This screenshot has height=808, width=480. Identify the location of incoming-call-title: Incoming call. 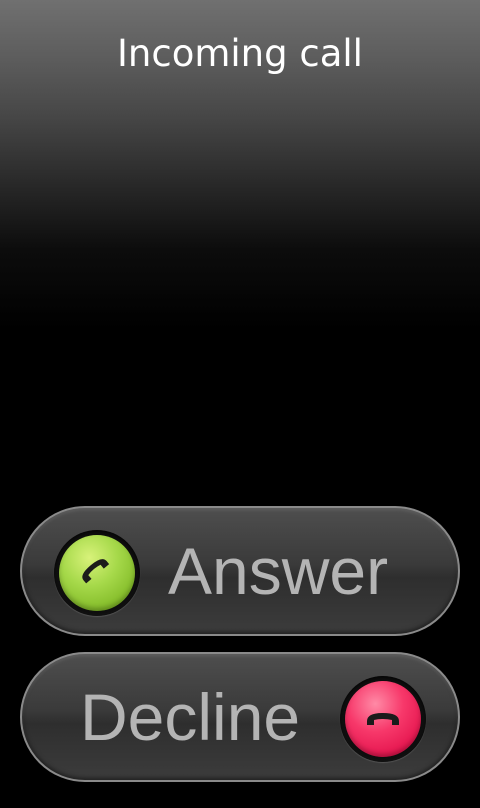
(240, 53).